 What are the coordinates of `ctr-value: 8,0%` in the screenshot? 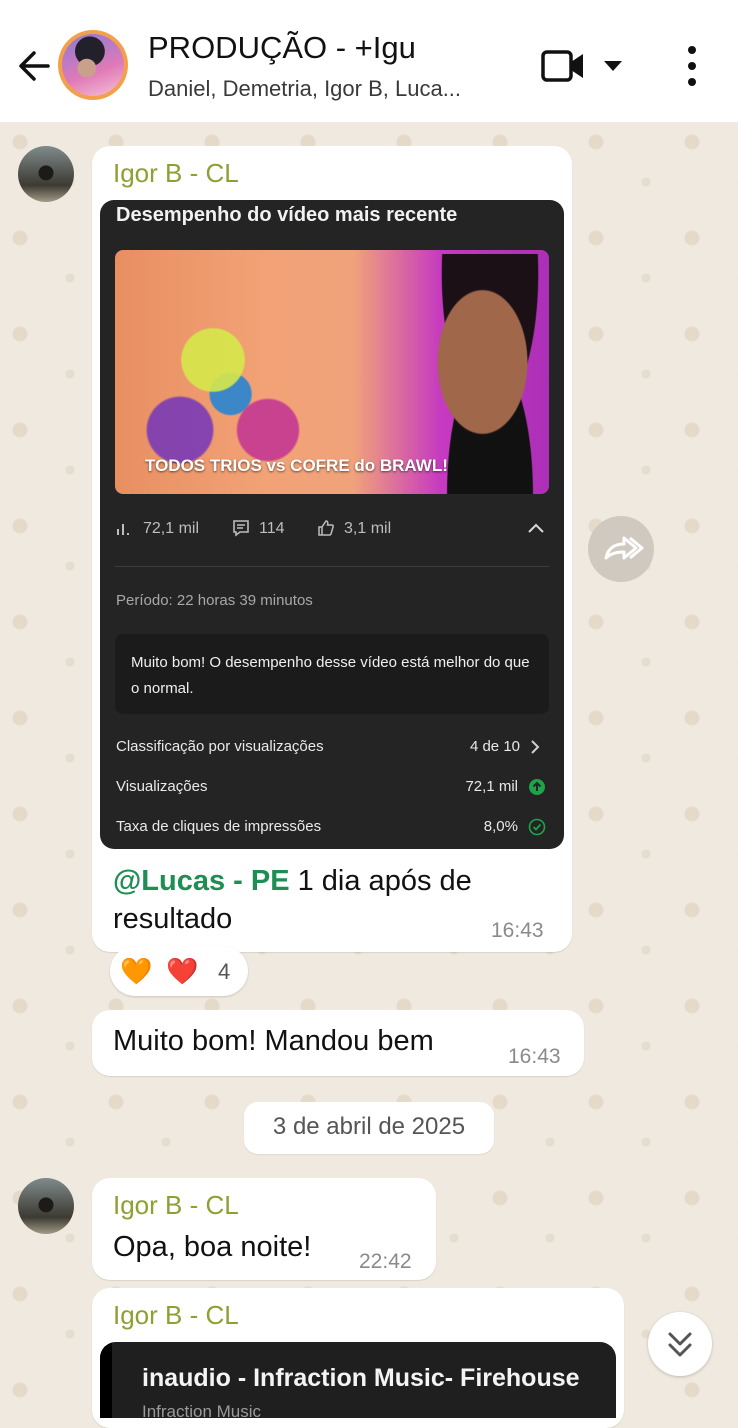 It's located at (500, 826).